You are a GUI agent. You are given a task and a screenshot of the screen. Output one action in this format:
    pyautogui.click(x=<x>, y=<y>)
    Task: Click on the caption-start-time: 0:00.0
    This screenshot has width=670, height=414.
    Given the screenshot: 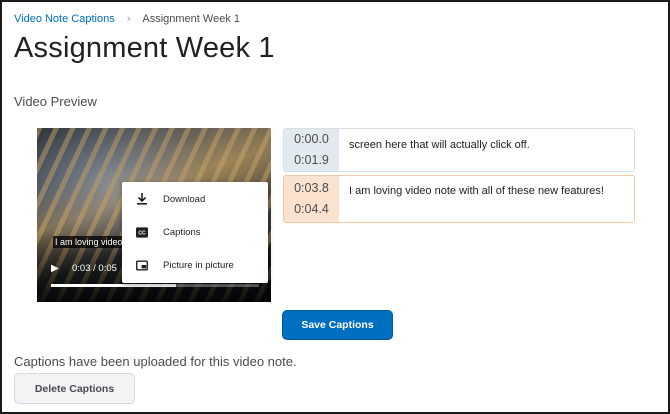 What is the action you would take?
    pyautogui.click(x=311, y=139)
    